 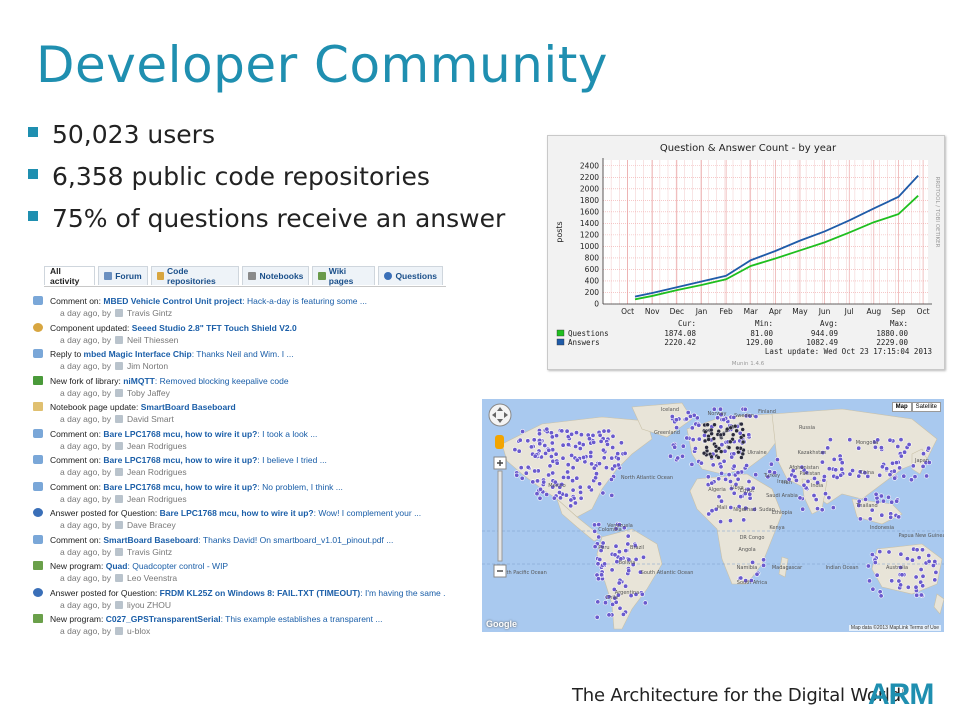 What do you see at coordinates (180, 460) in the screenshot?
I see `activity-link: Bare LPC1768 mcu, how to wire it up?` at bounding box center [180, 460].